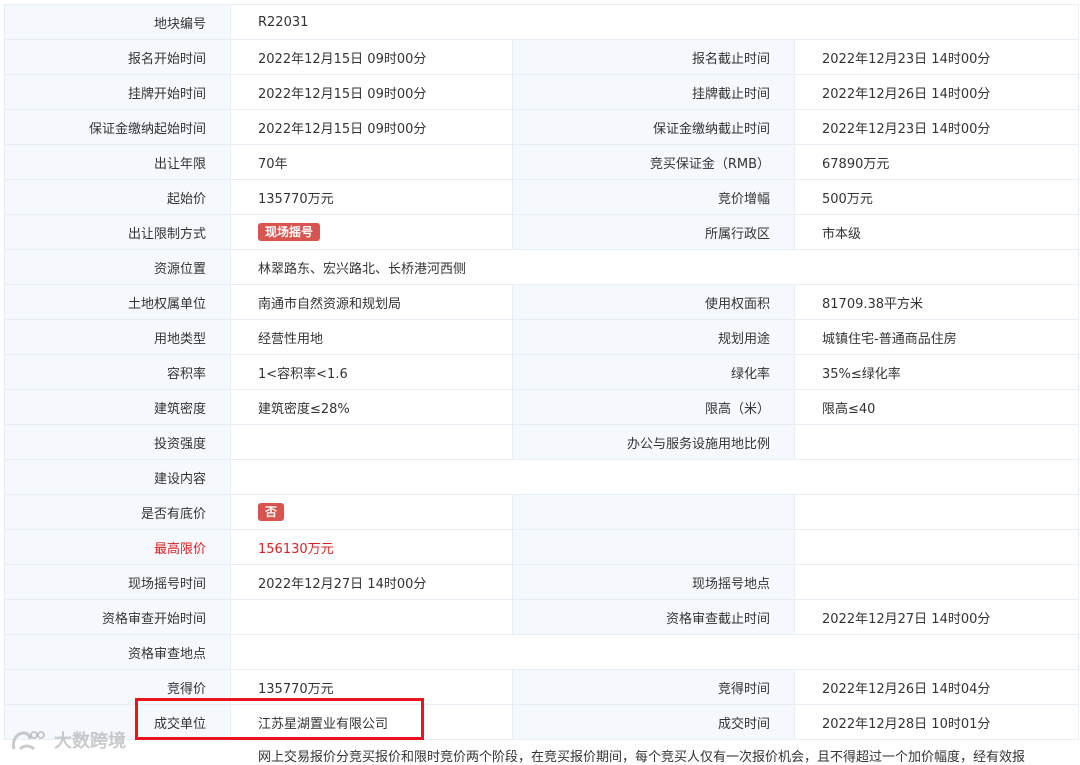 This screenshot has height=765, width=1080. What do you see at coordinates (654, 92) in the screenshot?
I see `field-label: 挂牌截止时间` at bounding box center [654, 92].